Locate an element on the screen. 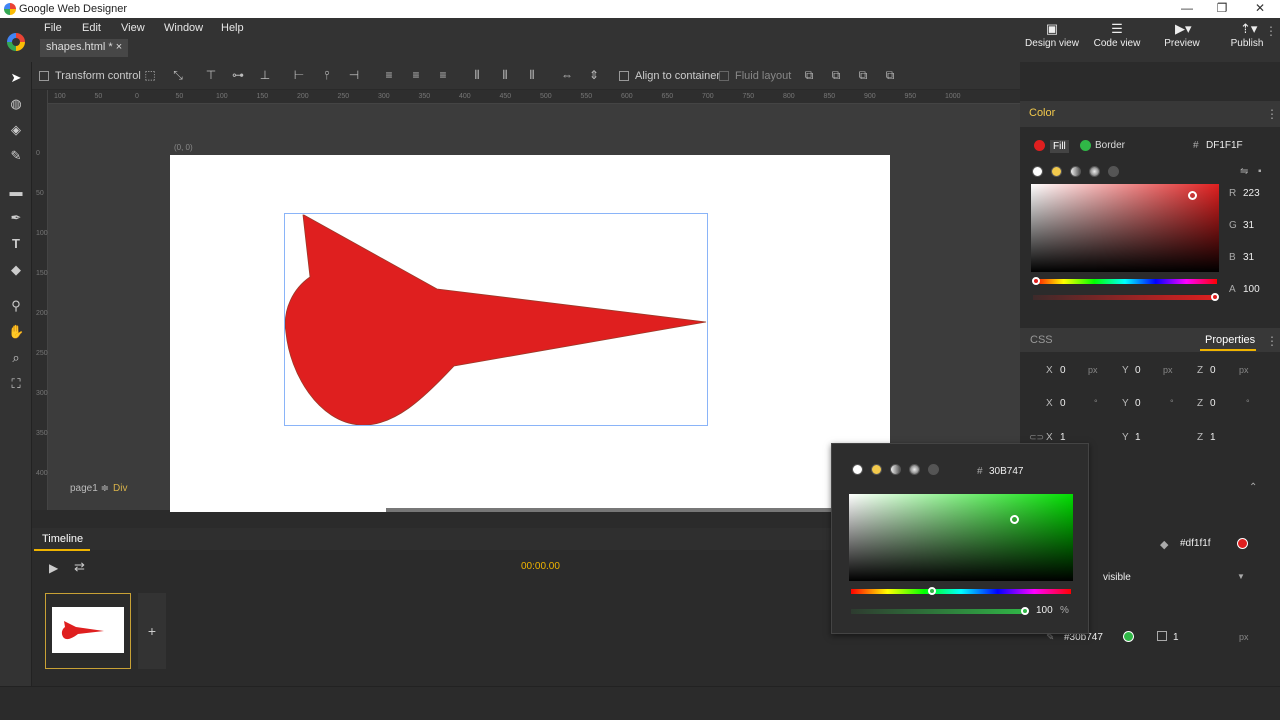 The image size is (1280, 720). popup-alpha-slider is located at coordinates (939, 611).